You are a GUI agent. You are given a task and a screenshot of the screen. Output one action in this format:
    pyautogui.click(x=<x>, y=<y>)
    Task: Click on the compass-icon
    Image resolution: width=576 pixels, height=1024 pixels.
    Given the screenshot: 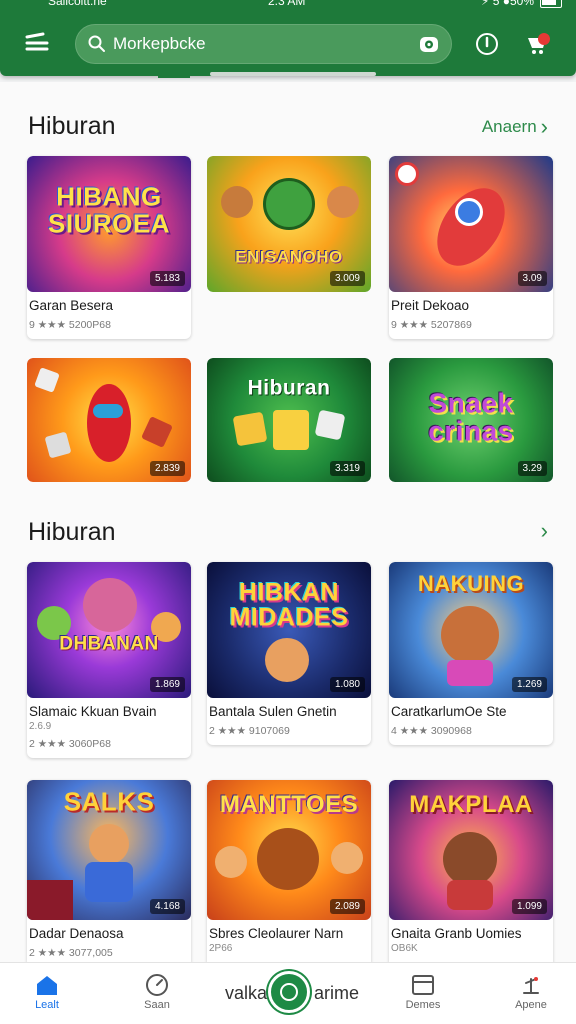 What is the action you would take?
    pyautogui.click(x=157, y=985)
    